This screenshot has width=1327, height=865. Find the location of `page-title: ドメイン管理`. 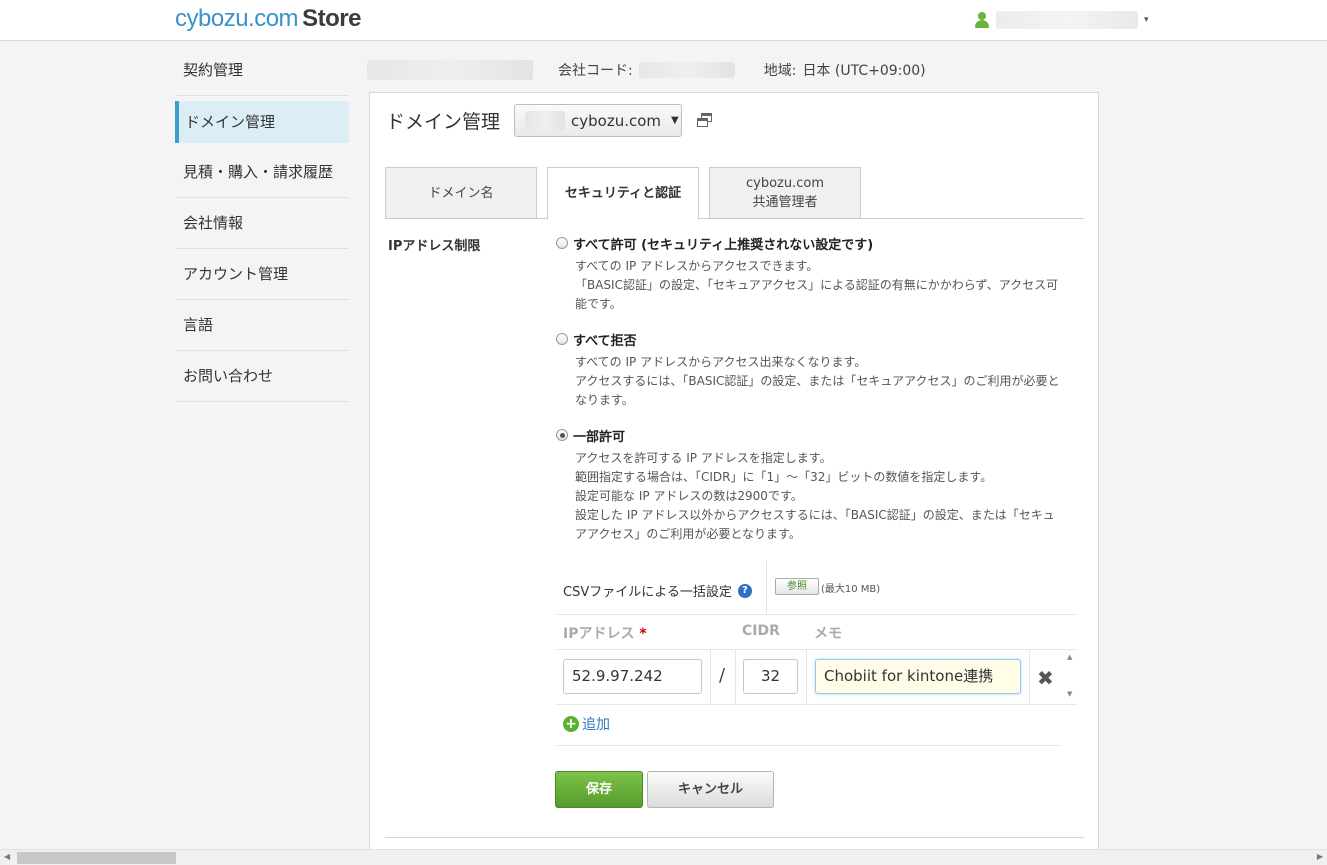

page-title: ドメイン管理 is located at coordinates (443, 122).